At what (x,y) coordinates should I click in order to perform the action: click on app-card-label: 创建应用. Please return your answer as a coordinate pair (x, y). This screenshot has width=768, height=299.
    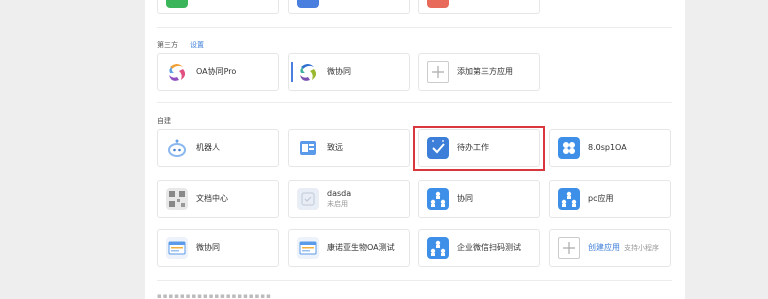
    Looking at the image, I should click on (604, 247).